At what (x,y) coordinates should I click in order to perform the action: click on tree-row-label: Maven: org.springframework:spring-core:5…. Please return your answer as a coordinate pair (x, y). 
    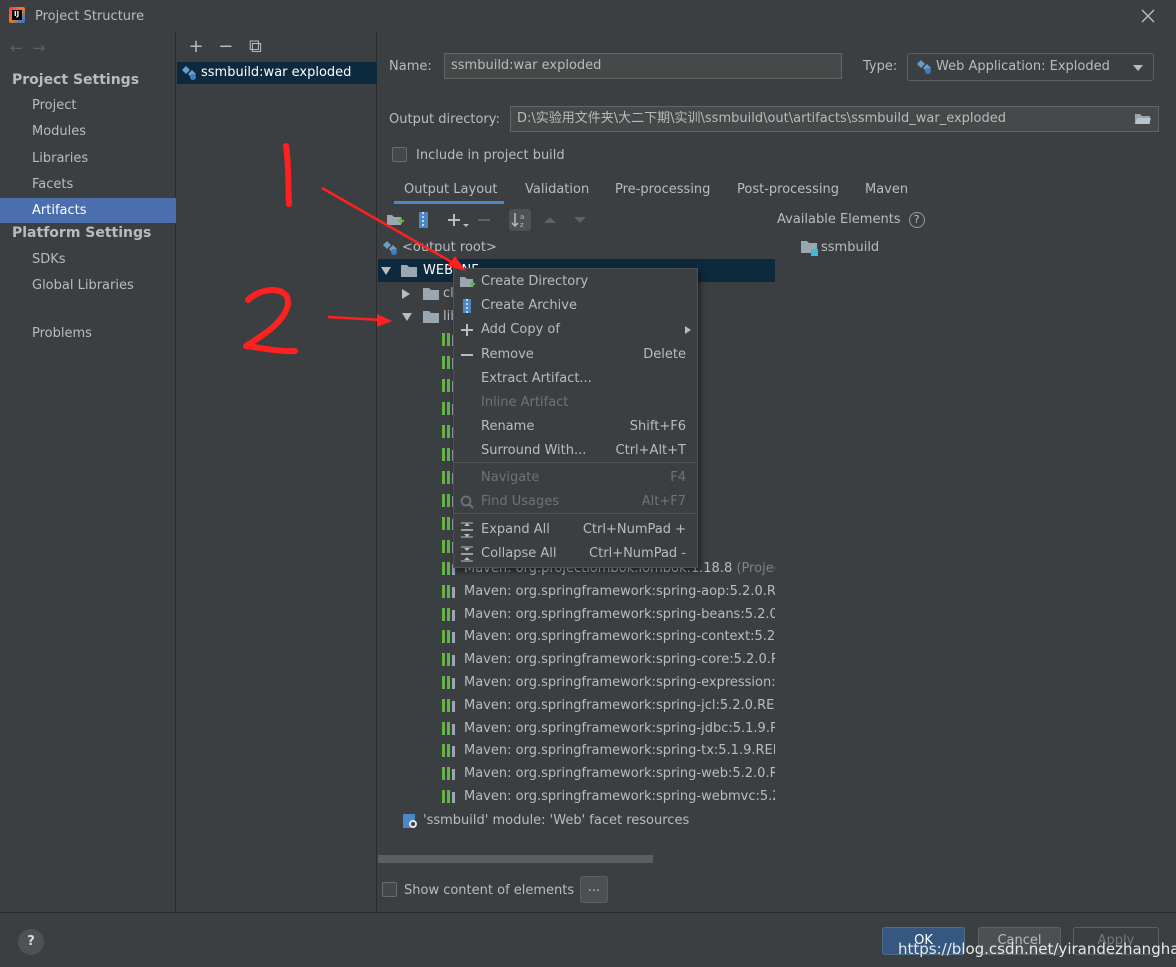
    Looking at the image, I should click on (619, 659).